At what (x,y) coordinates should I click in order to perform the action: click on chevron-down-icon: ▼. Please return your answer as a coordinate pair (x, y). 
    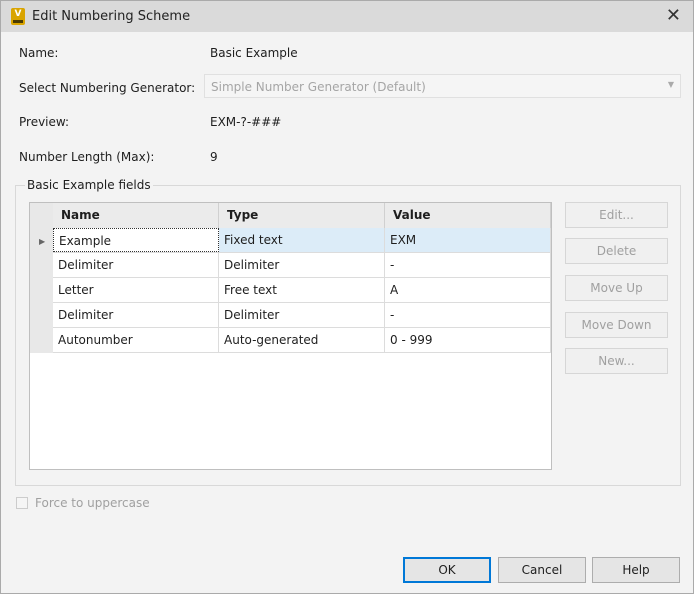
    Looking at the image, I should click on (670, 84).